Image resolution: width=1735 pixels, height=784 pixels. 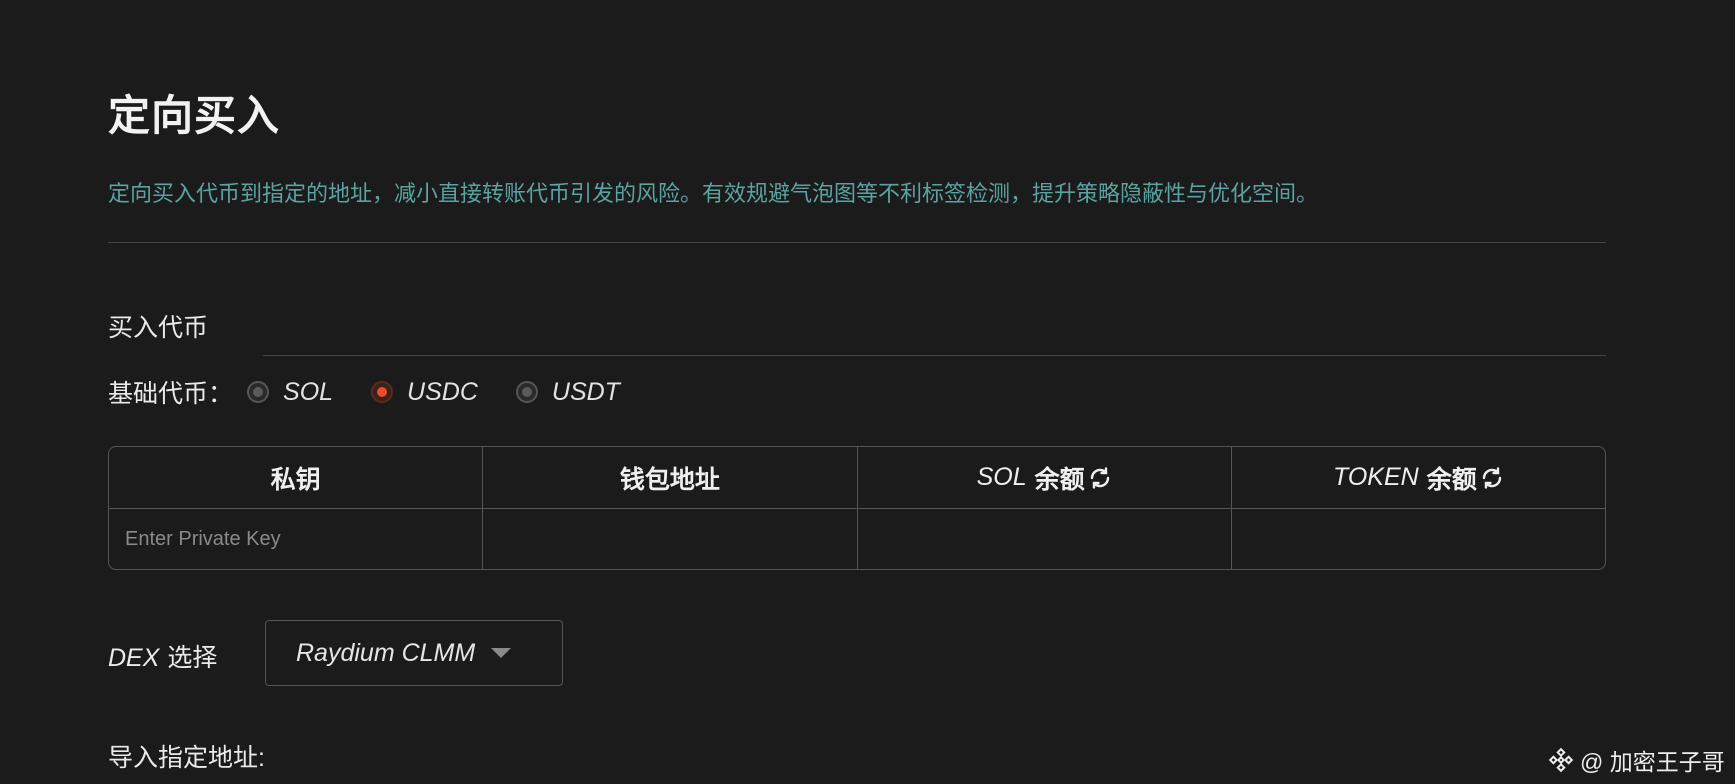 I want to click on cell-private-key, so click(x=296, y=539).